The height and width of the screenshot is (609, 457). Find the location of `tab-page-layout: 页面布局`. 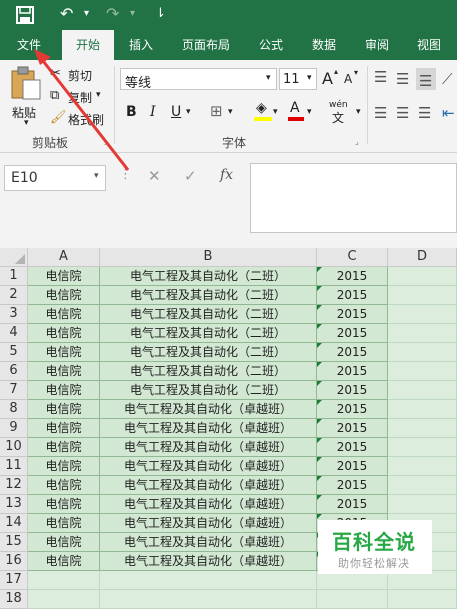

tab-page-layout: 页面布局 is located at coordinates (206, 45).